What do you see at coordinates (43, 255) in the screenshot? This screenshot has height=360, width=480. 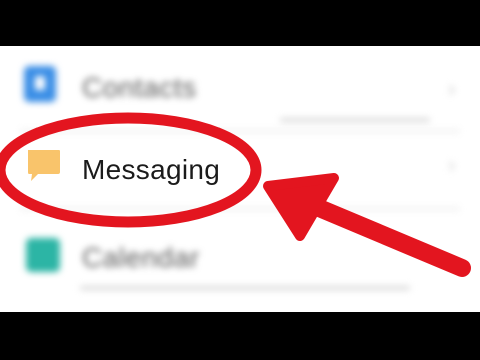 I see `calendar-icon` at bounding box center [43, 255].